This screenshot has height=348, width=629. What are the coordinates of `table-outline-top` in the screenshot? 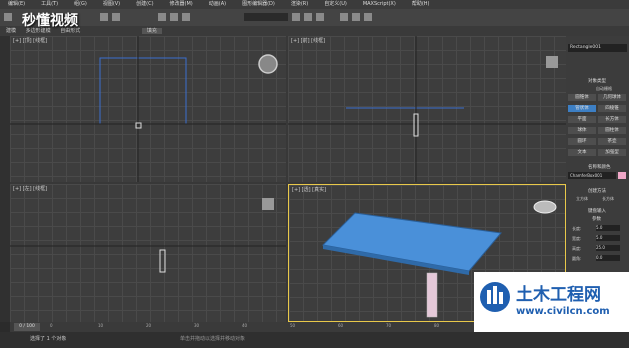 It's located at (143, 91).